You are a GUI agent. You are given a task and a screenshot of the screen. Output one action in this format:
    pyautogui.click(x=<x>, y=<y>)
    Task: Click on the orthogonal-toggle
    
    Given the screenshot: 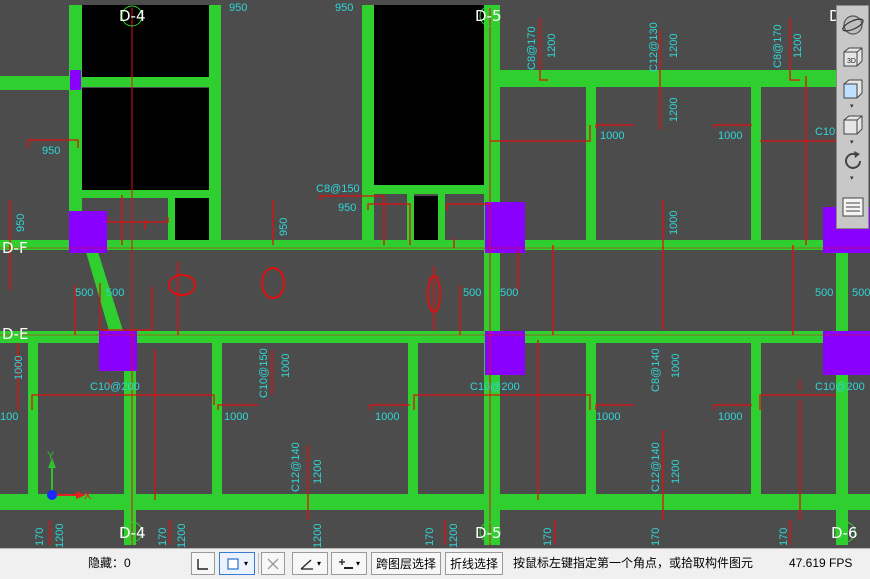 What is the action you would take?
    pyautogui.click(x=203, y=563)
    